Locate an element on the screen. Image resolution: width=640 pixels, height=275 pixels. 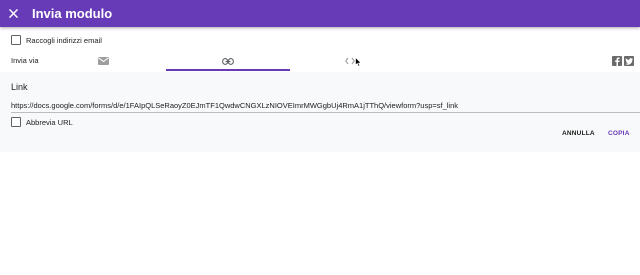
collect-email-label: Raccogli indirizzi email is located at coordinates (64, 40).